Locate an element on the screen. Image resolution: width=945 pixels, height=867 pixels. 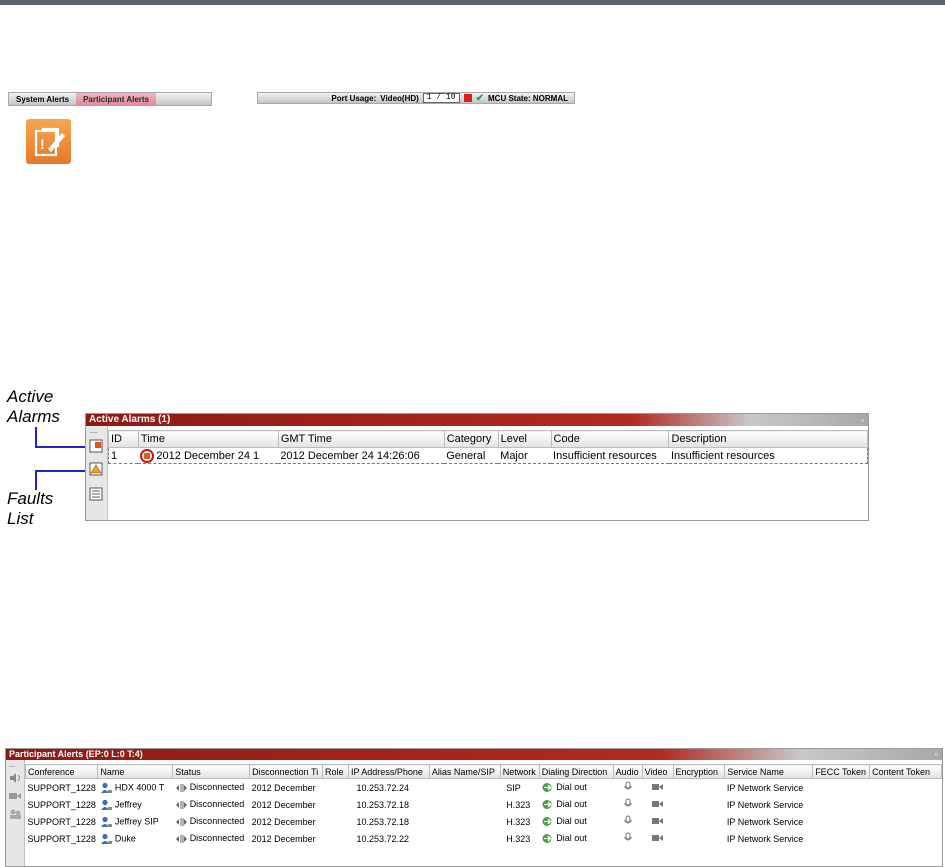
faults-list-callout: Faults List is located at coordinates (30, 509).